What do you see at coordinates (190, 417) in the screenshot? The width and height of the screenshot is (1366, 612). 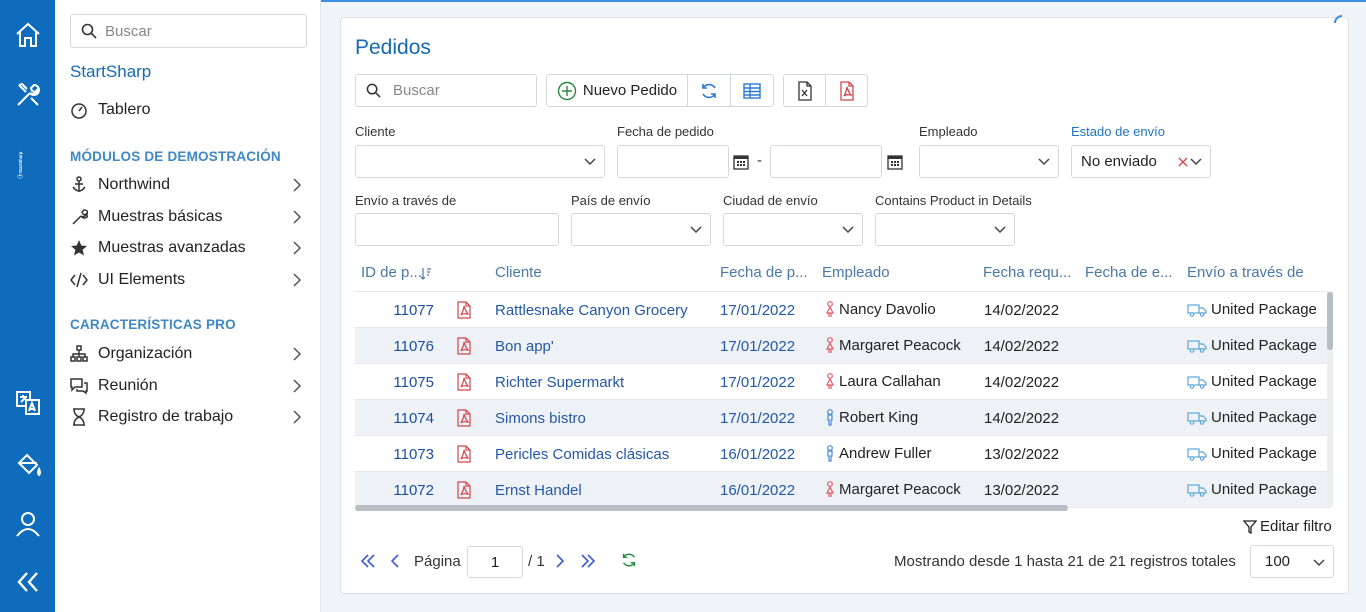 I see `nav-item-worklog: Registro de trabajo` at bounding box center [190, 417].